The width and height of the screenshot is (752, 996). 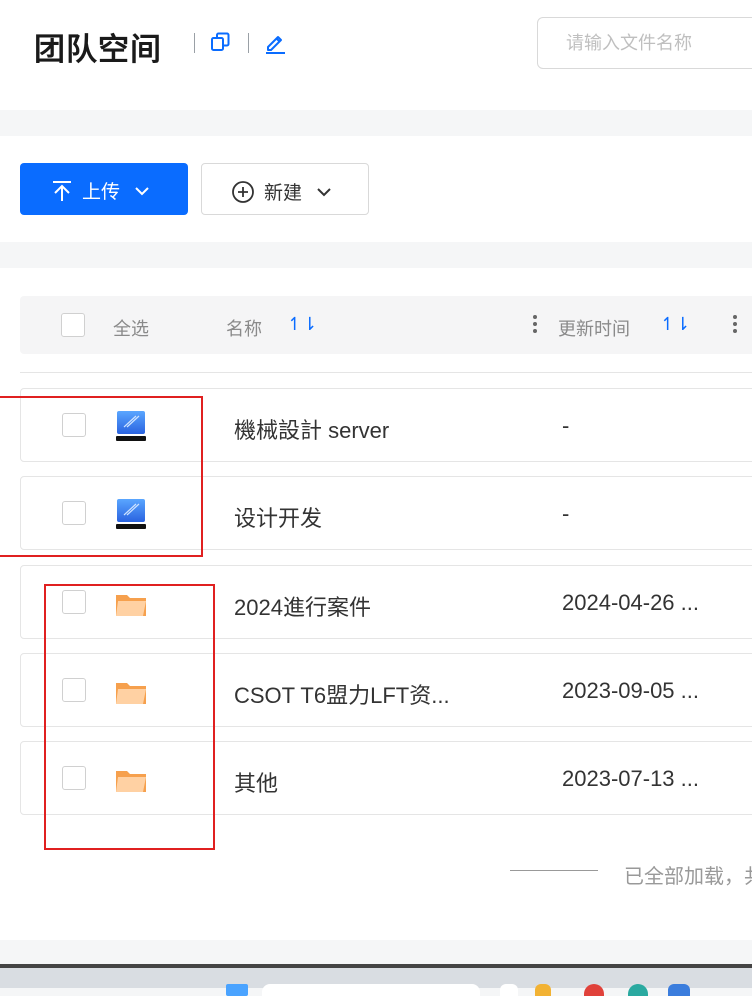 I want to click on column-updated-header: 更新时间, so click(x=594, y=328).